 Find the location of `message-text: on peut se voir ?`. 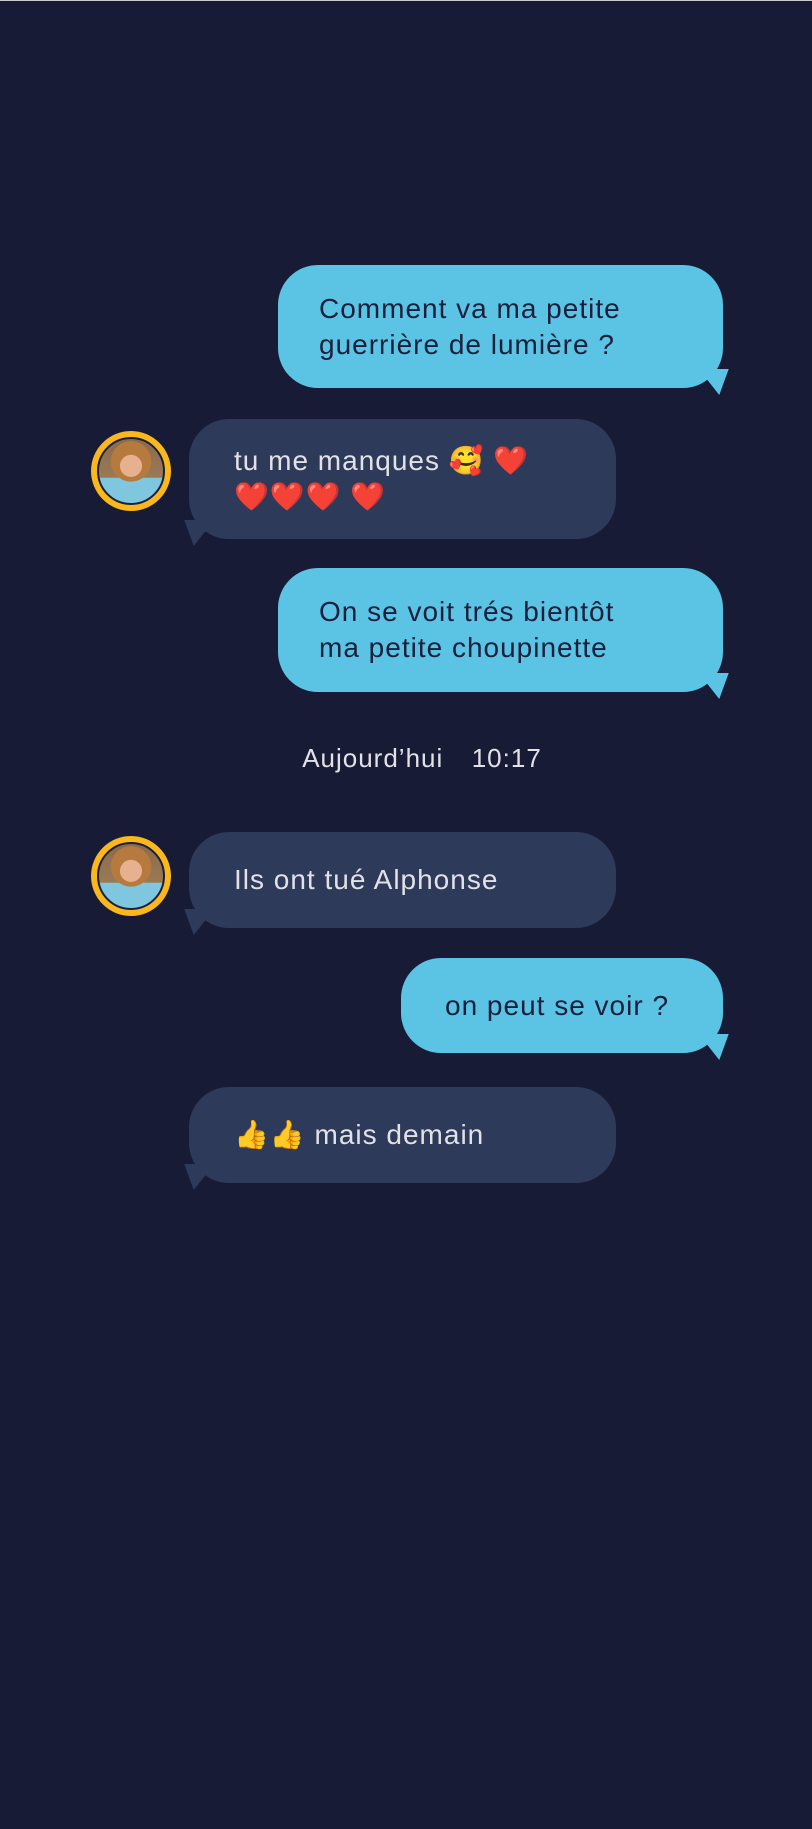

message-text: on peut se voir ? is located at coordinates (557, 1005).